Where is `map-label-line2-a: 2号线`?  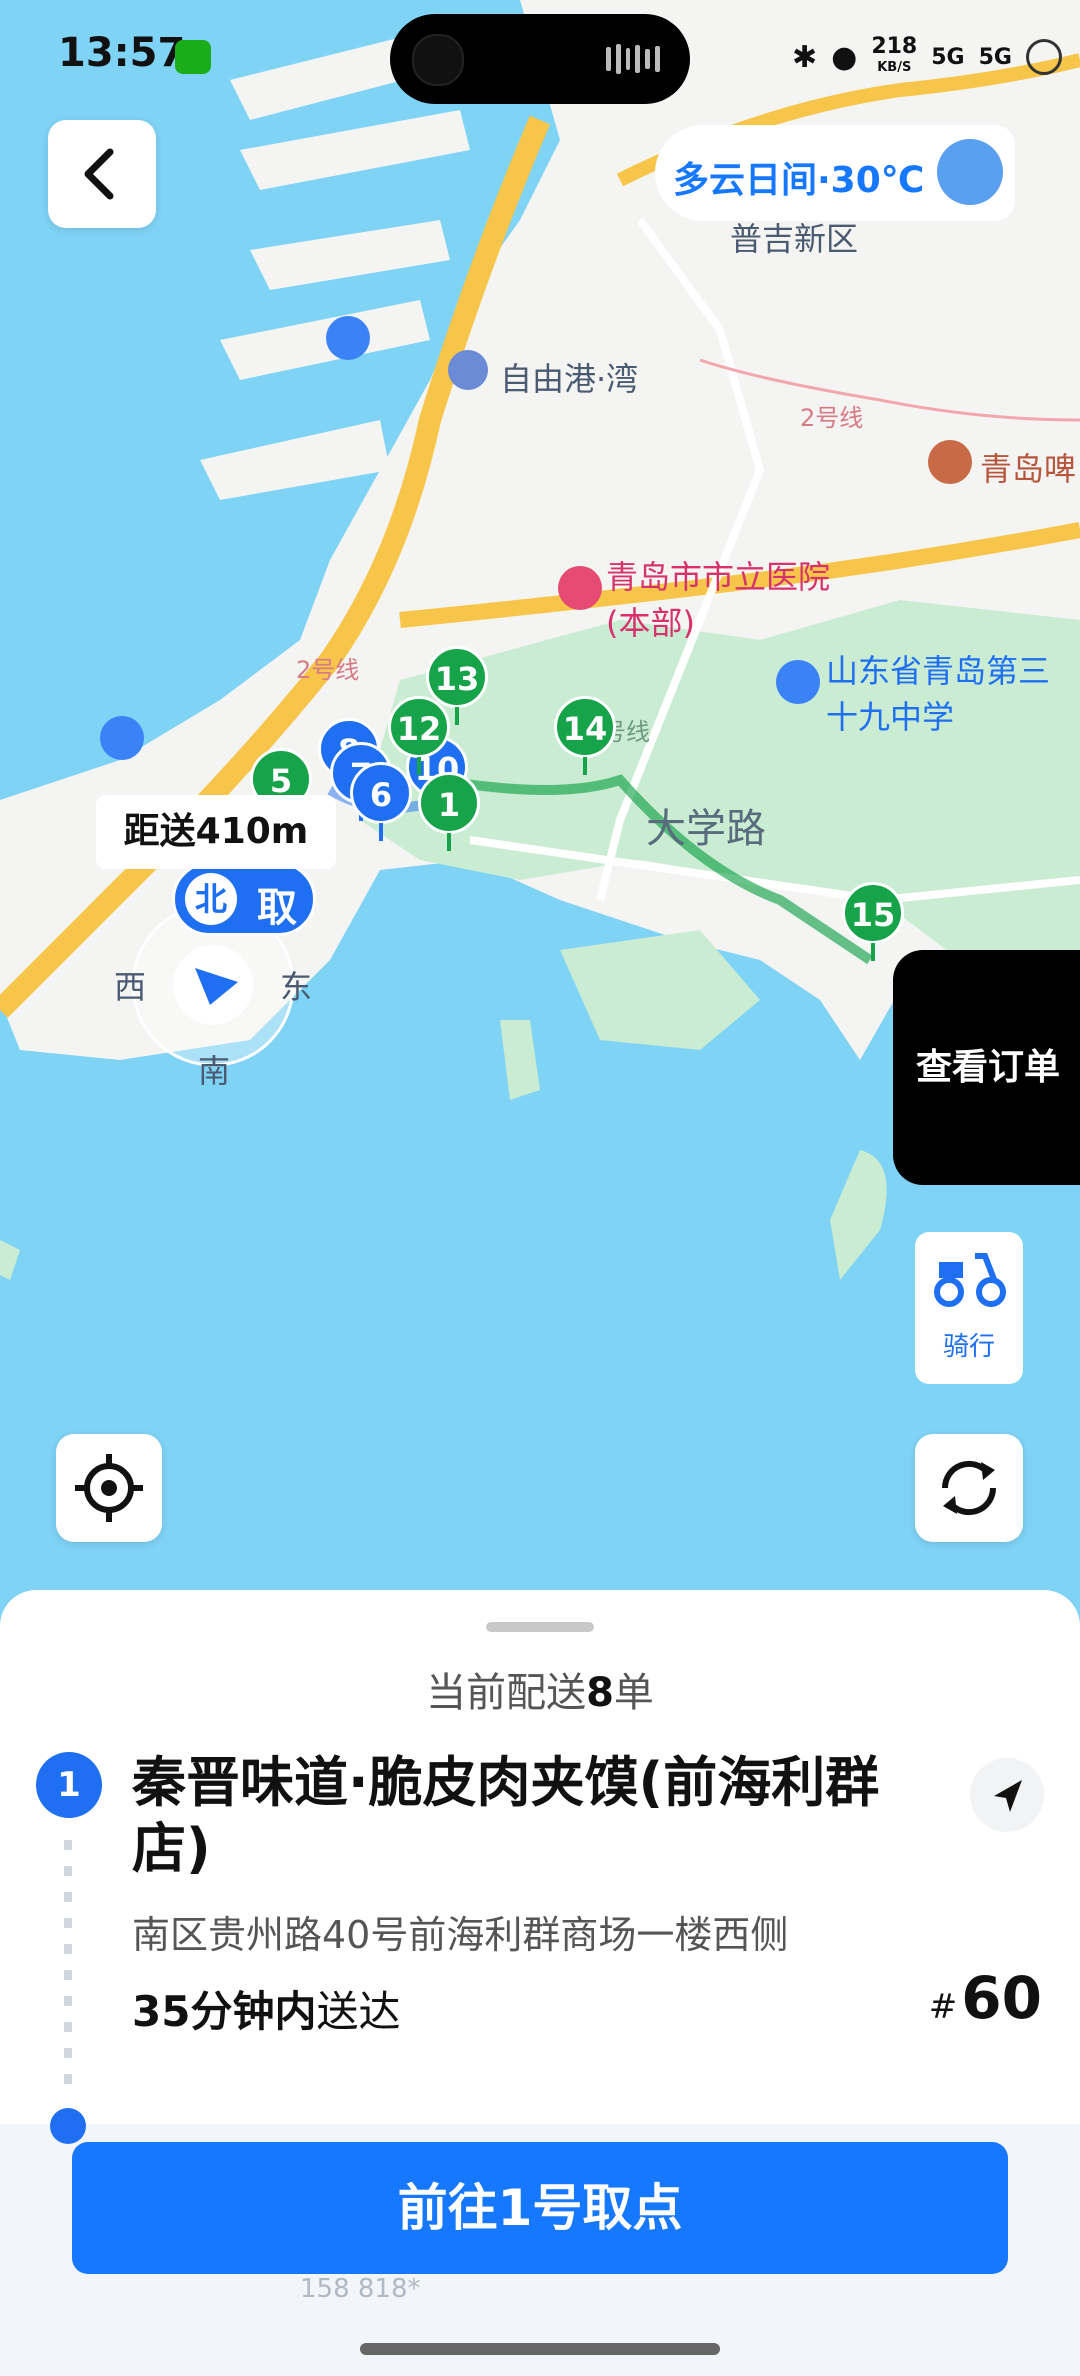 map-label-line2-a: 2号线 is located at coordinates (832, 418).